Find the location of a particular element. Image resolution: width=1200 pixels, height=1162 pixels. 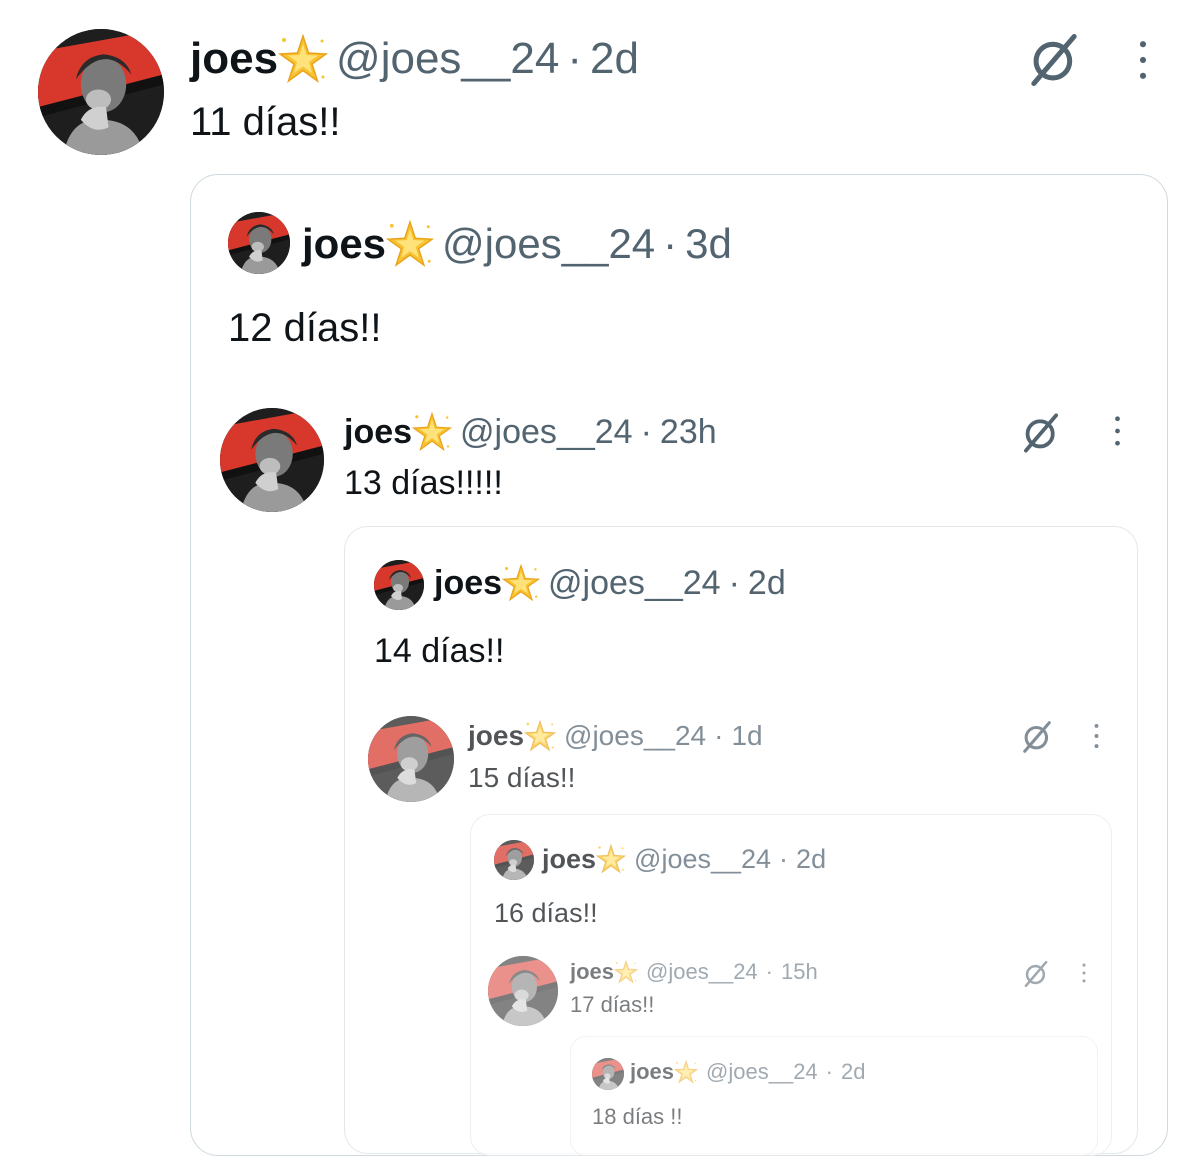

timestamp: 3d is located at coordinates (708, 243).